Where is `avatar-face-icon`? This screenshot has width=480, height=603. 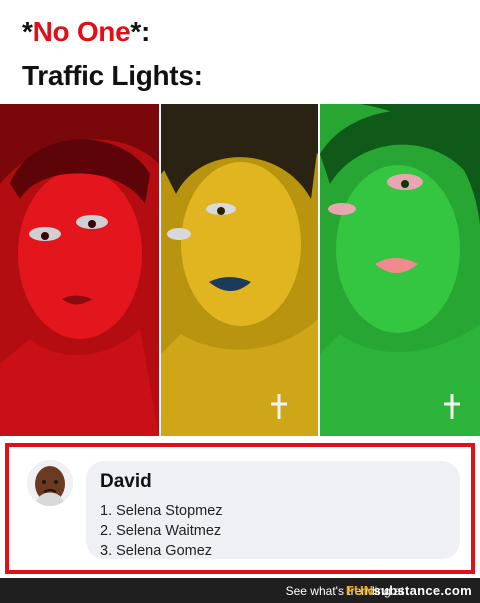 avatar-face-icon is located at coordinates (50, 483).